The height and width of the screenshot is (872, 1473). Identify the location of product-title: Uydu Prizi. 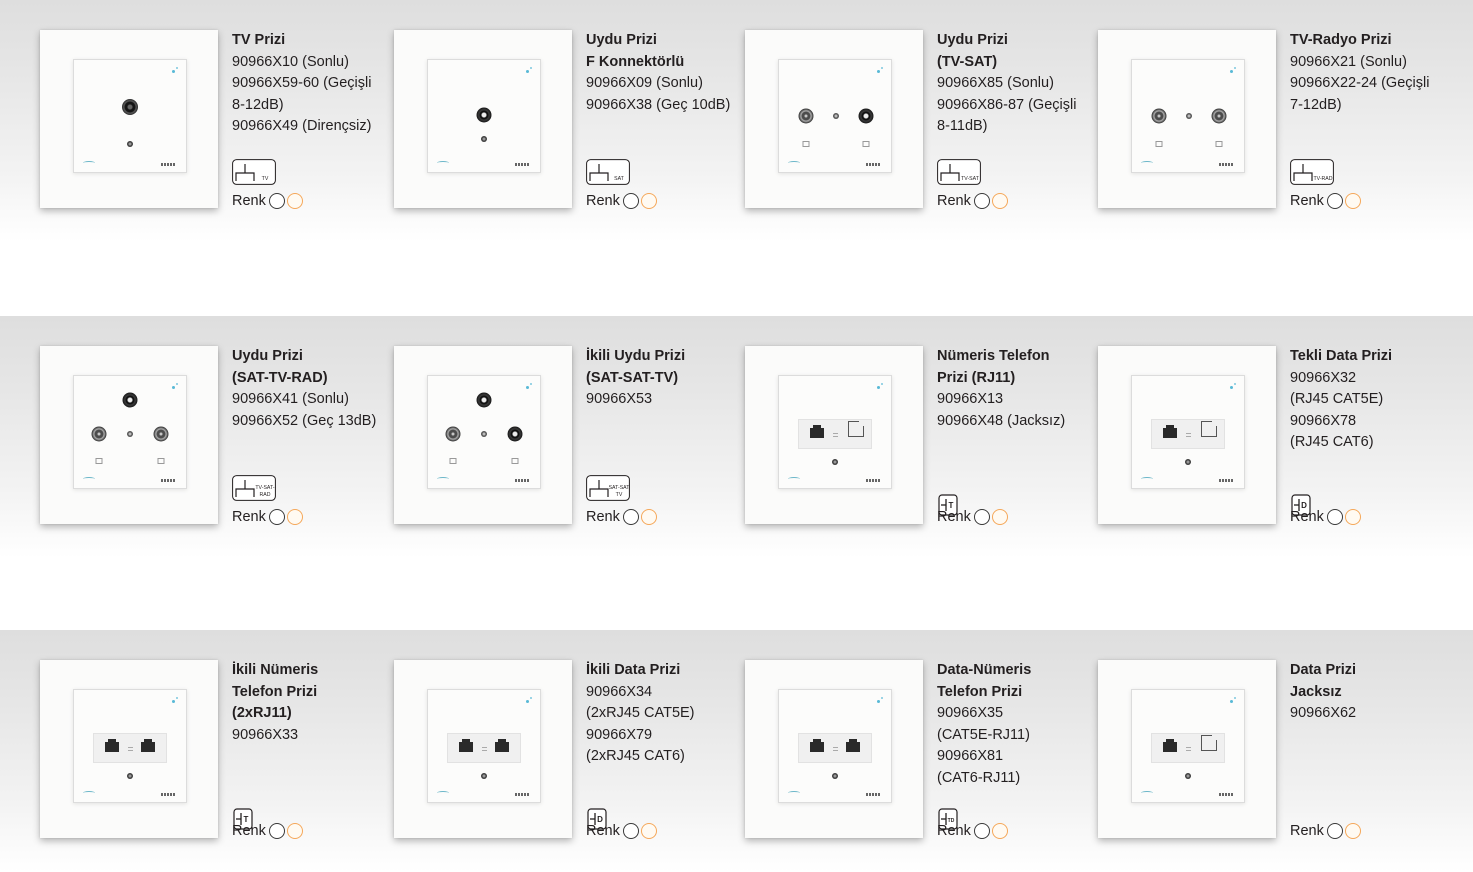
(621, 40).